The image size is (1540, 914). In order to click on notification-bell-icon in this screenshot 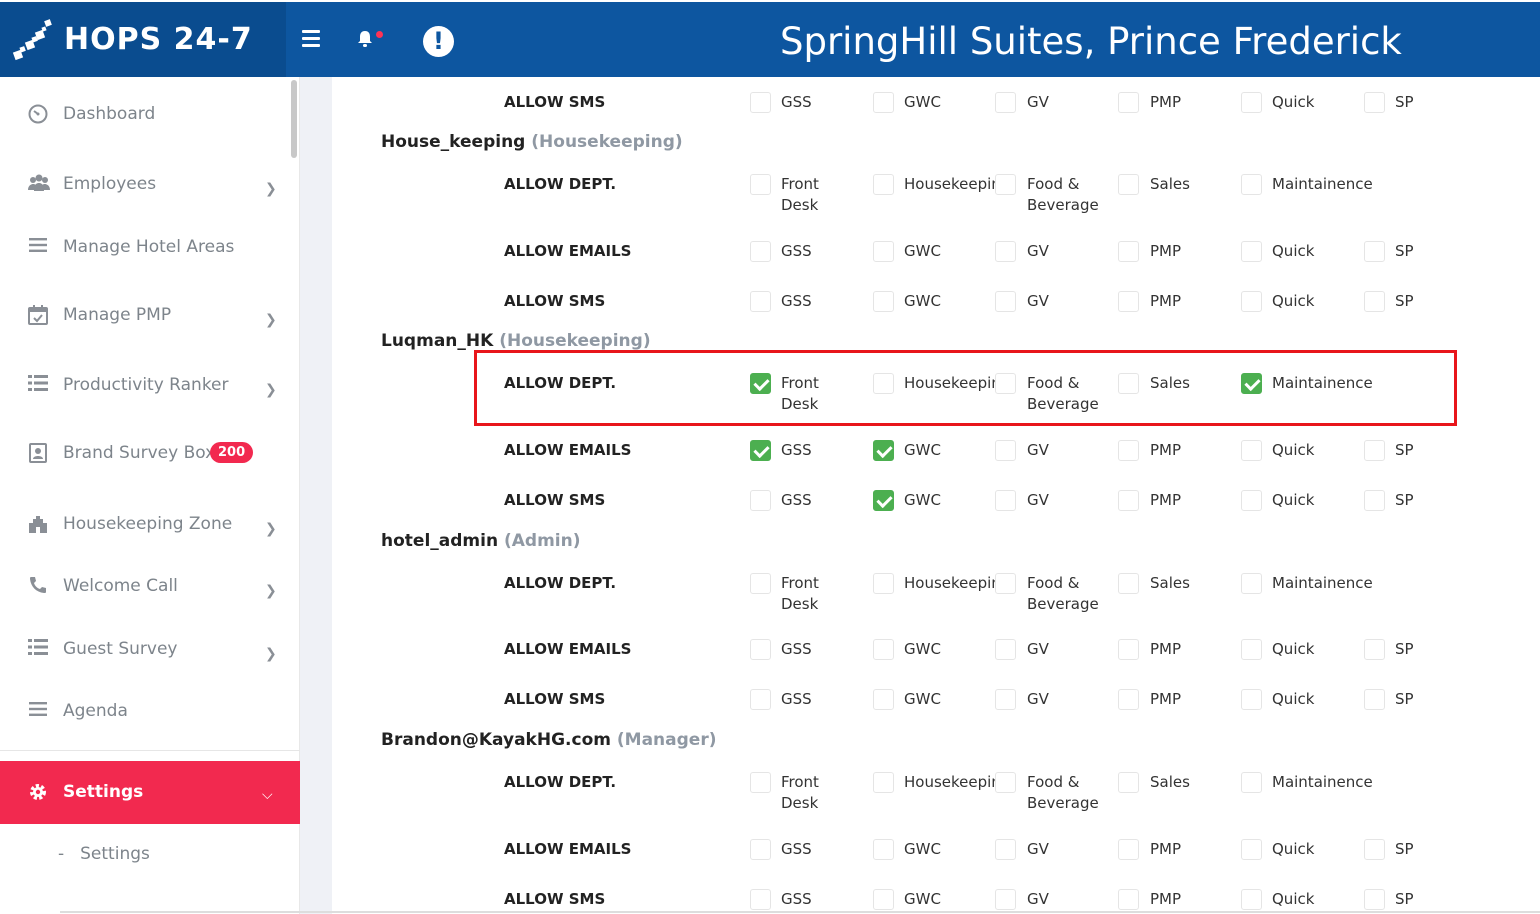, I will do `click(365, 41)`.